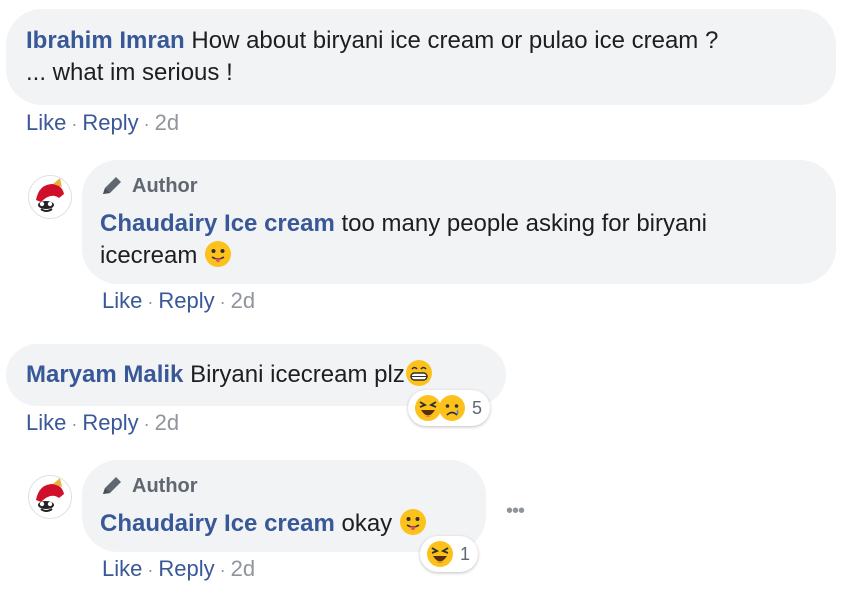 This screenshot has width=844, height=602. Describe the element at coordinates (440, 554) in the screenshot. I see `laugh-reaction-icon` at that location.